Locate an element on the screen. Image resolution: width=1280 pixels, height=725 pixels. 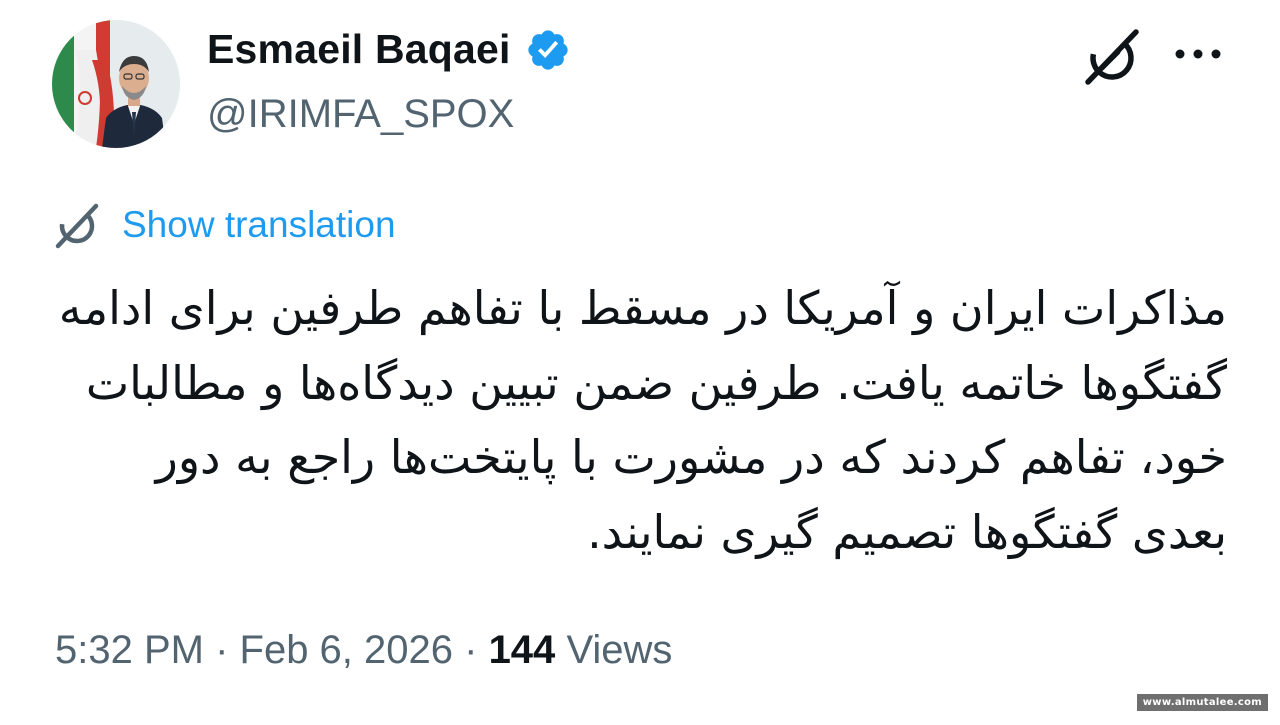
more-dots-icon is located at coordinates (1198, 54).